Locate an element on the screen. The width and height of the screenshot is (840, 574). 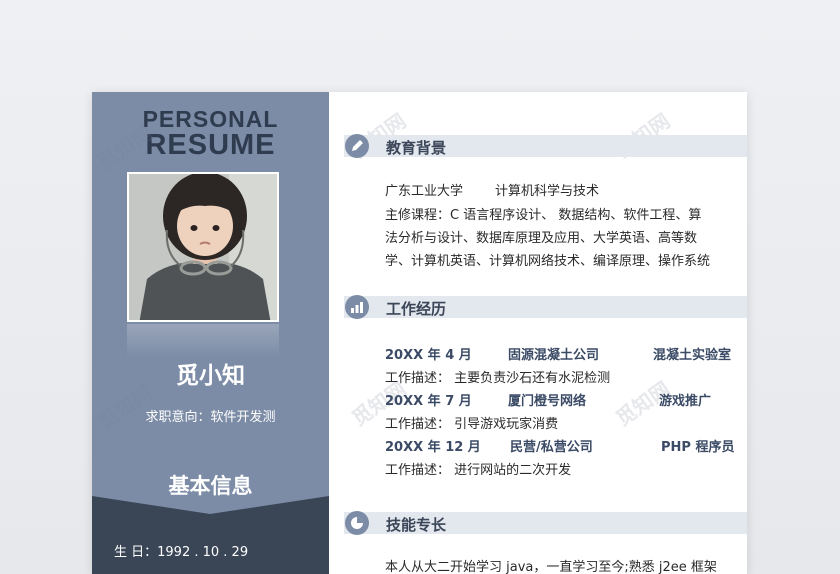
profile-photo is located at coordinates (203, 247).